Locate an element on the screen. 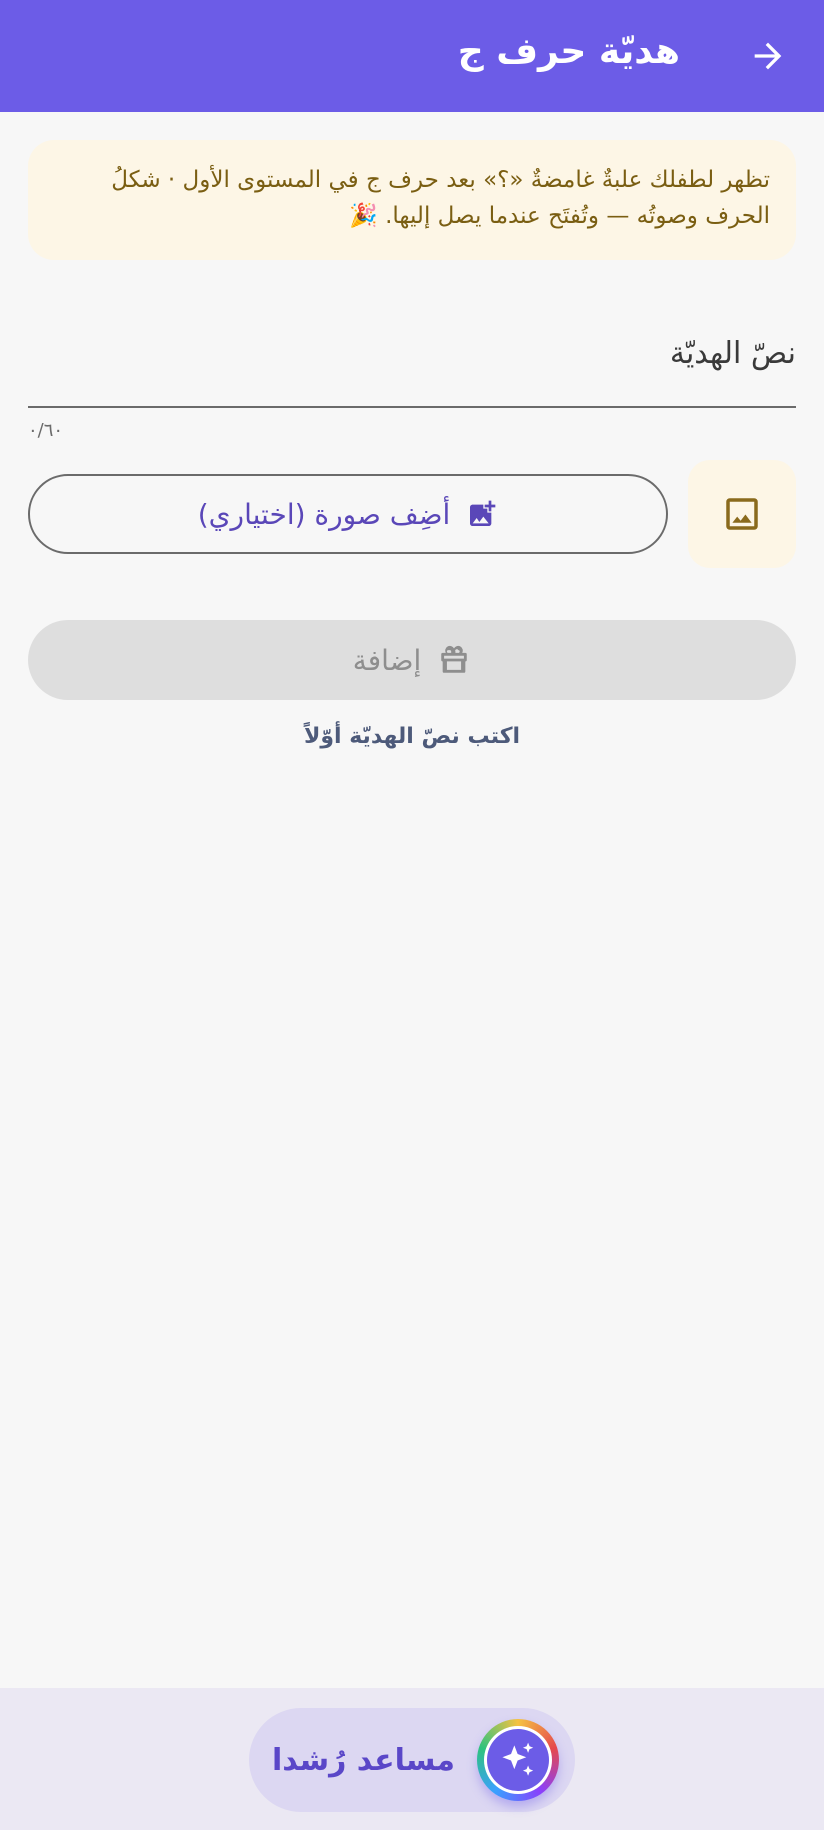 The height and width of the screenshot is (1830, 824). add-photo-button: أضِف صورة (اختياري) is located at coordinates (348, 514).